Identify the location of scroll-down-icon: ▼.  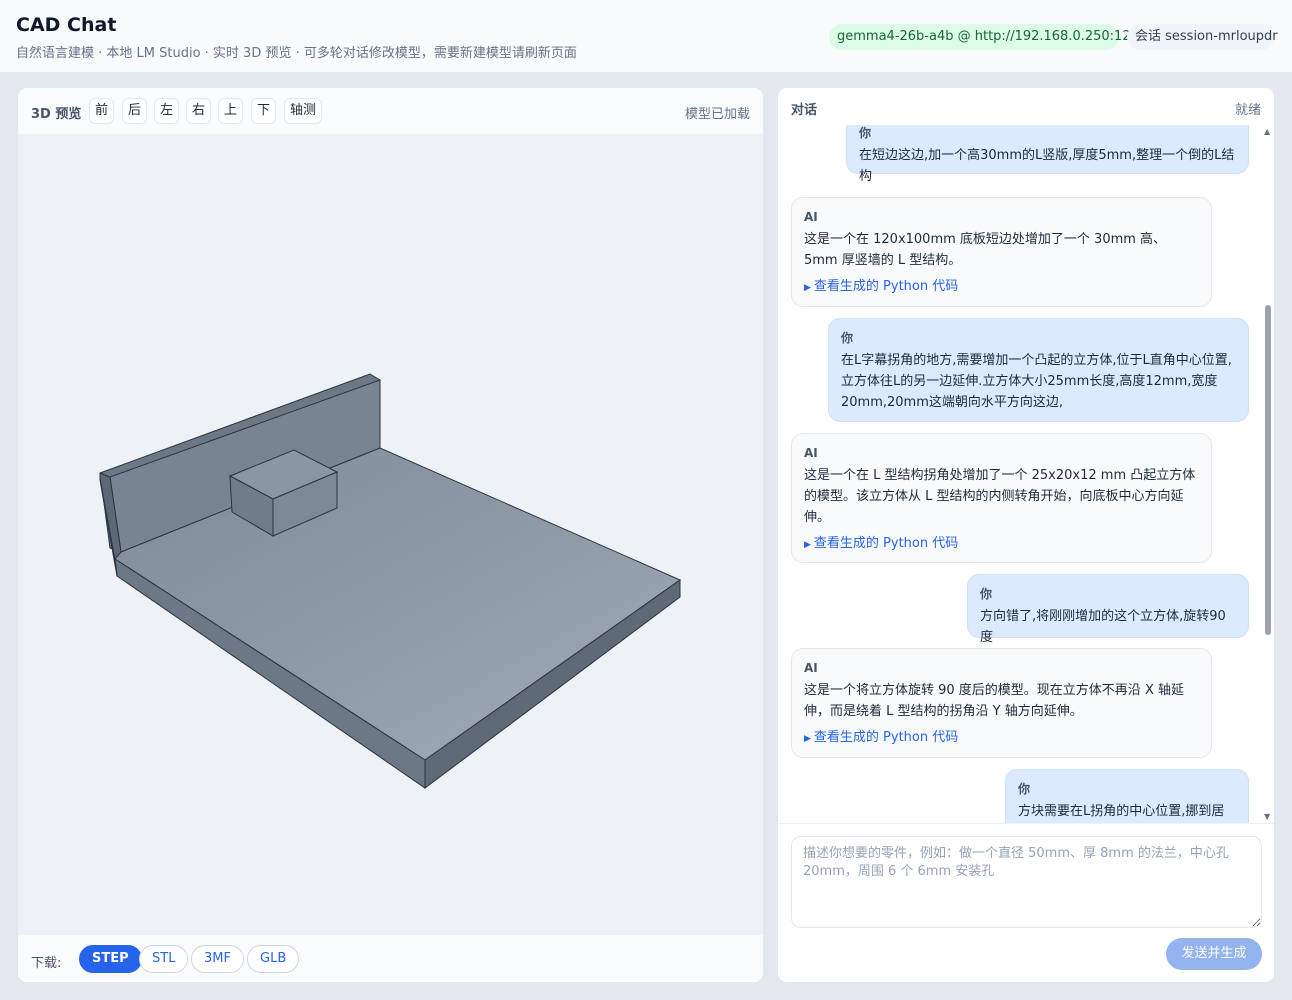
(1267, 816).